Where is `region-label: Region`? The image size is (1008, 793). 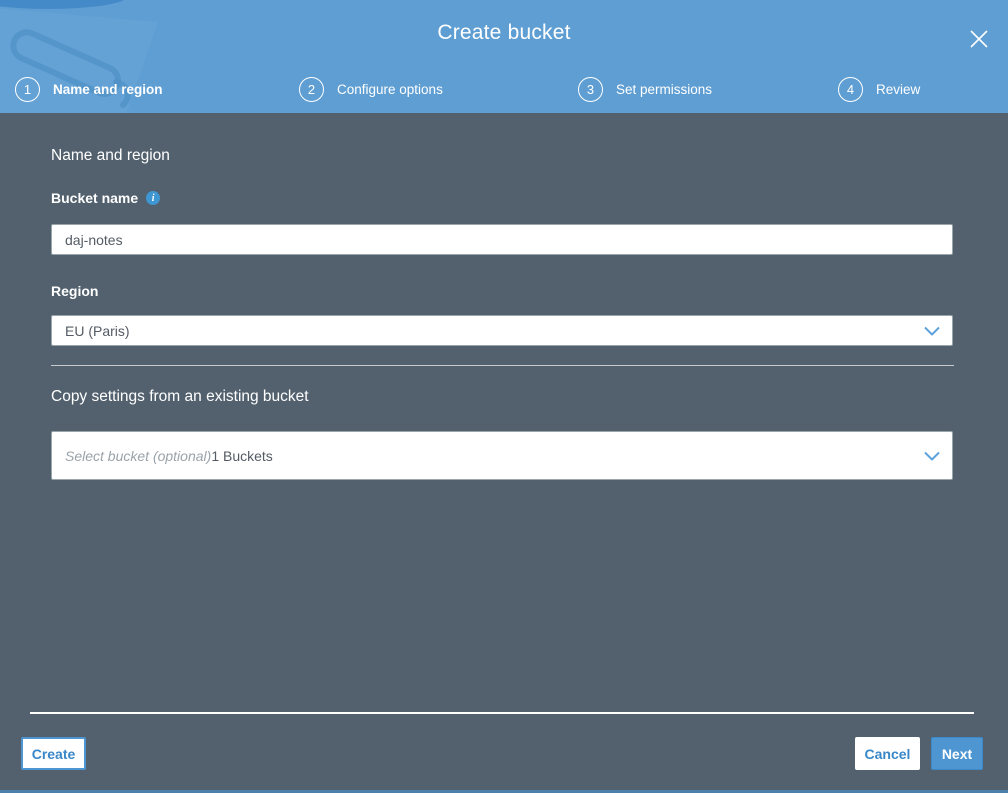 region-label: Region is located at coordinates (74, 291).